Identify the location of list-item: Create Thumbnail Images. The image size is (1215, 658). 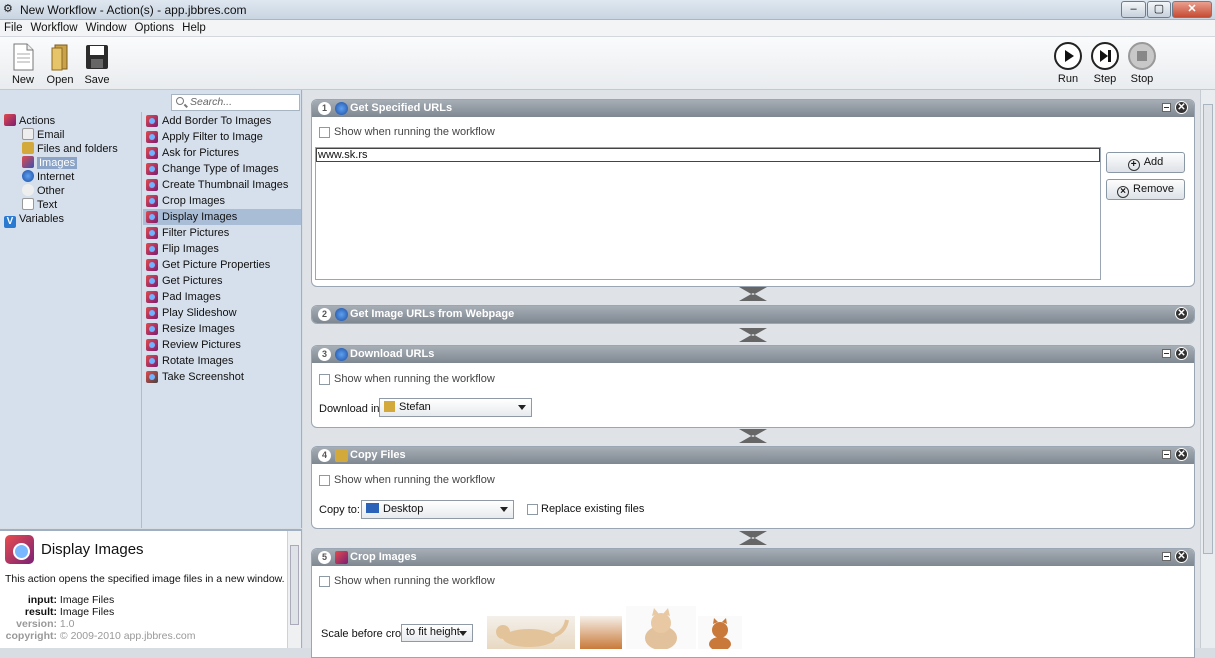
(222, 185).